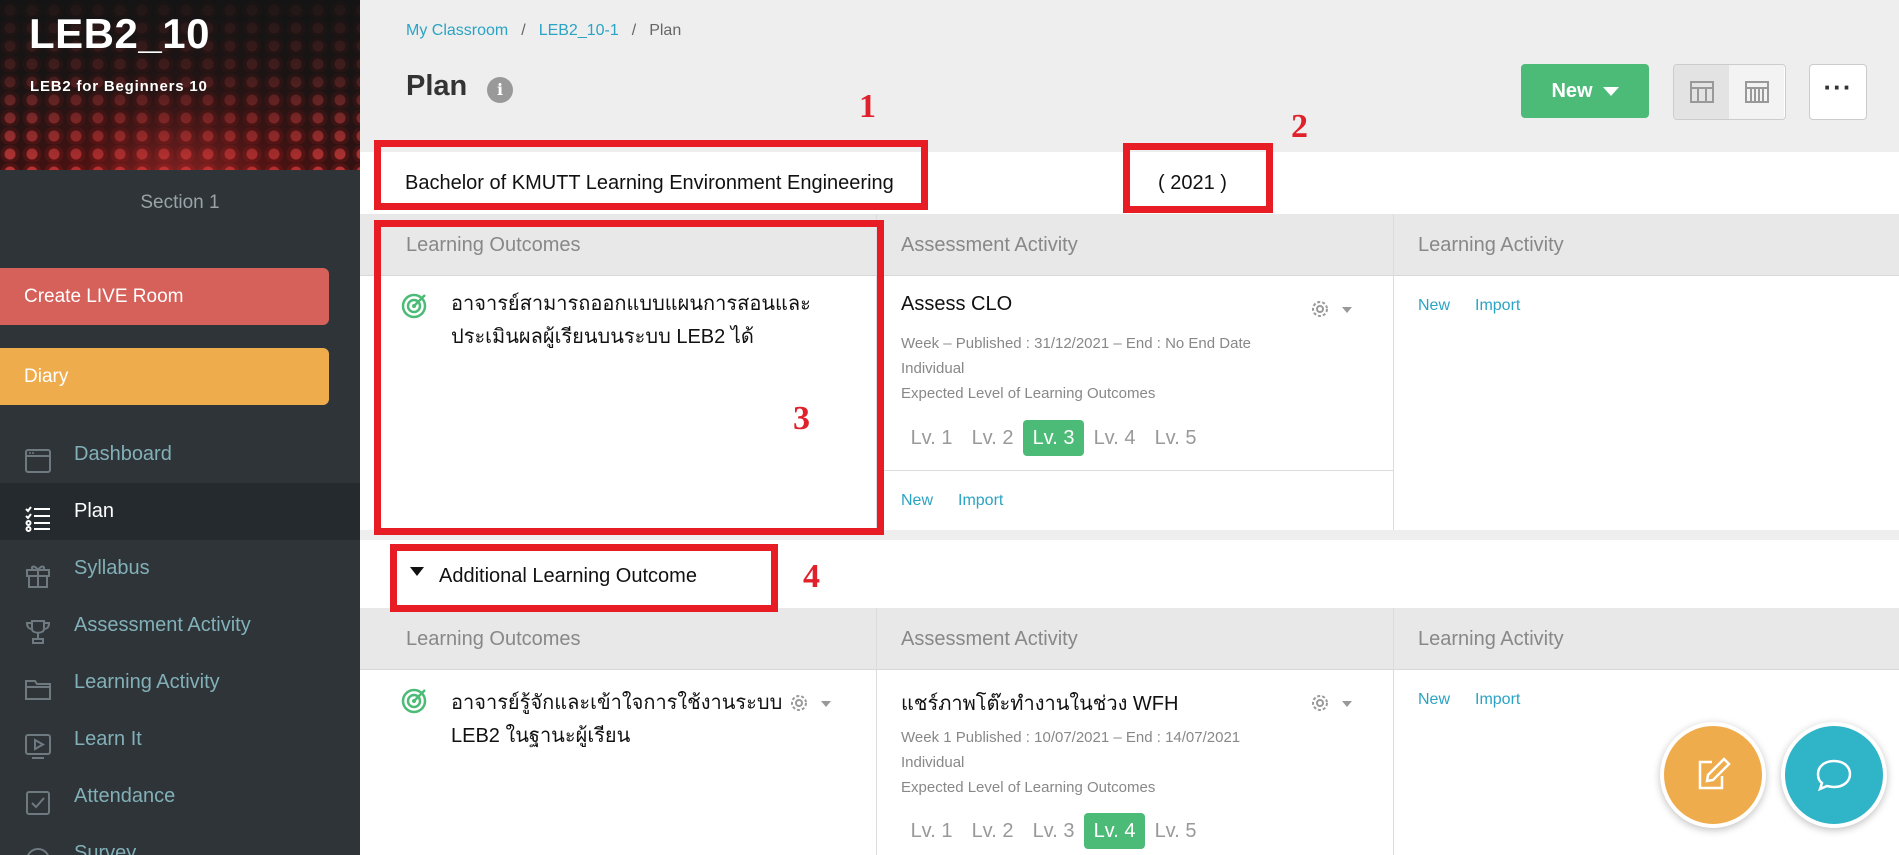 This screenshot has height=855, width=1899. What do you see at coordinates (147, 682) in the screenshot?
I see `sidebar-item-label: Learning Activity` at bounding box center [147, 682].